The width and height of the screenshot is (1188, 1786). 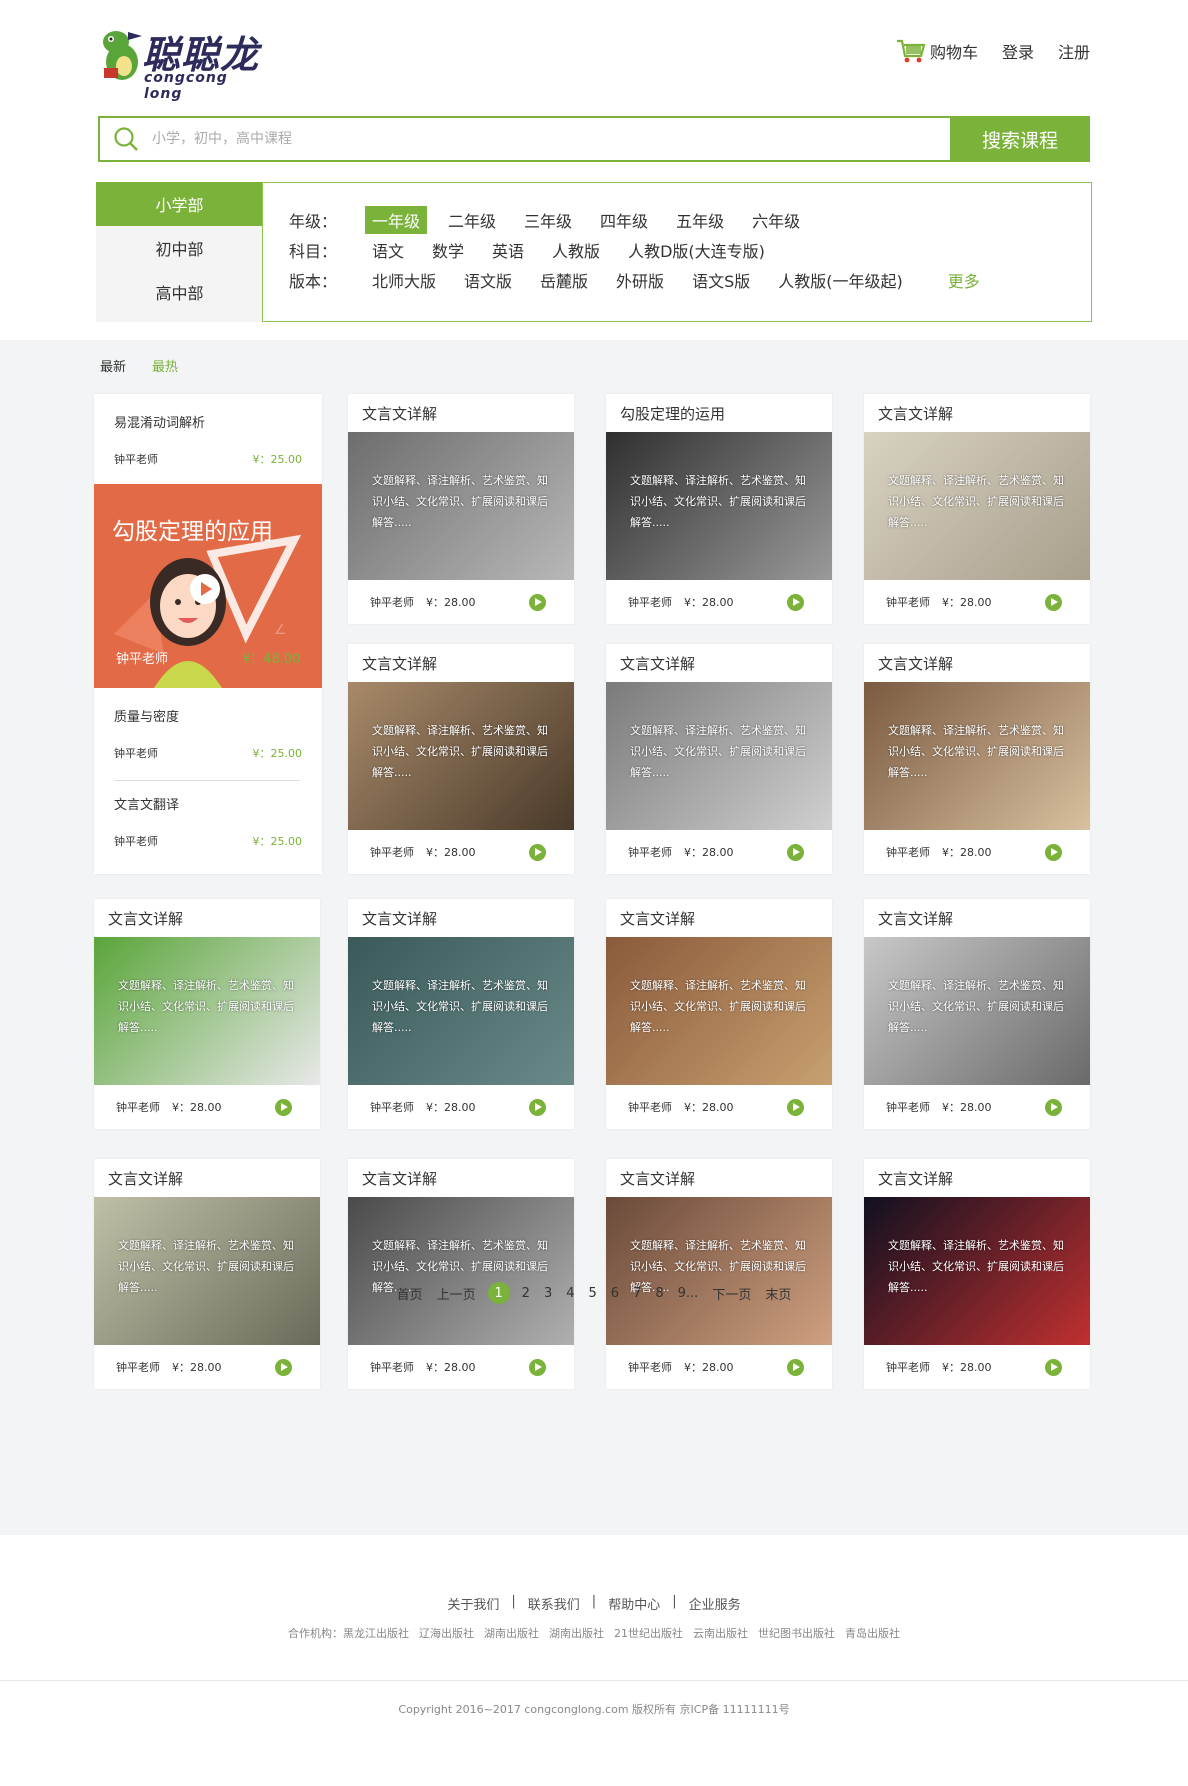 I want to click on subject-chip: 语文, so click(x=388, y=250).